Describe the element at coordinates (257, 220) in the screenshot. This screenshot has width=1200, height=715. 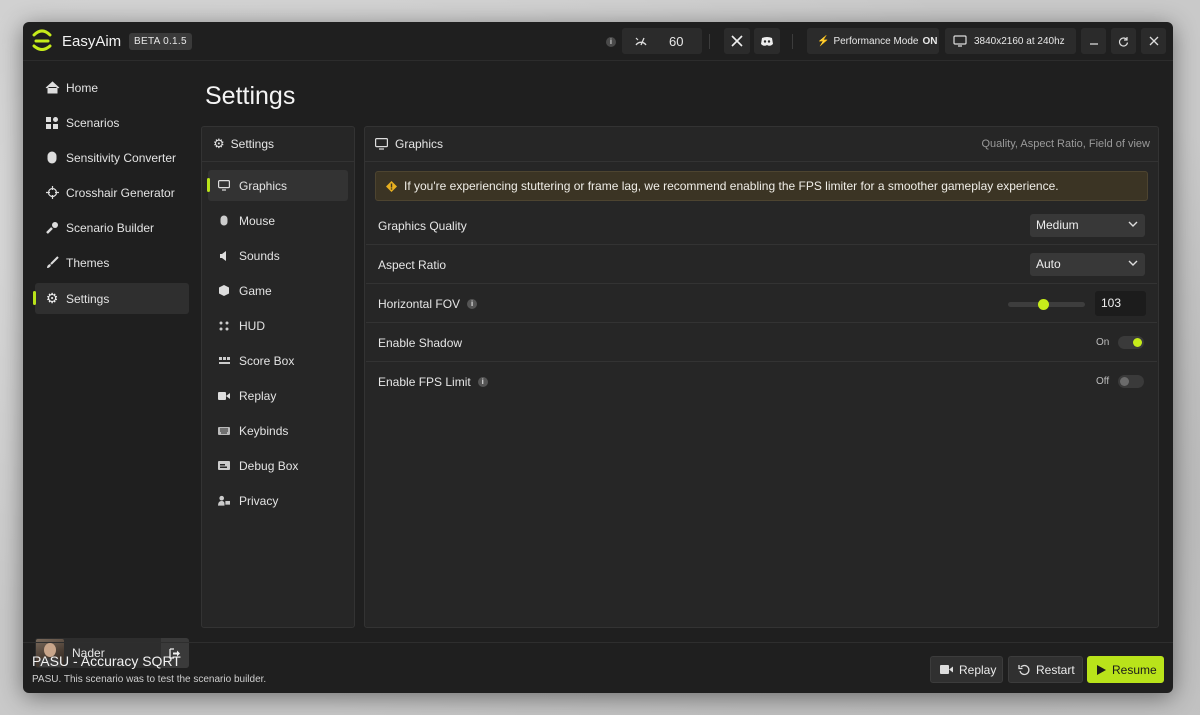
I see `subnav-item-label: Mouse` at that location.